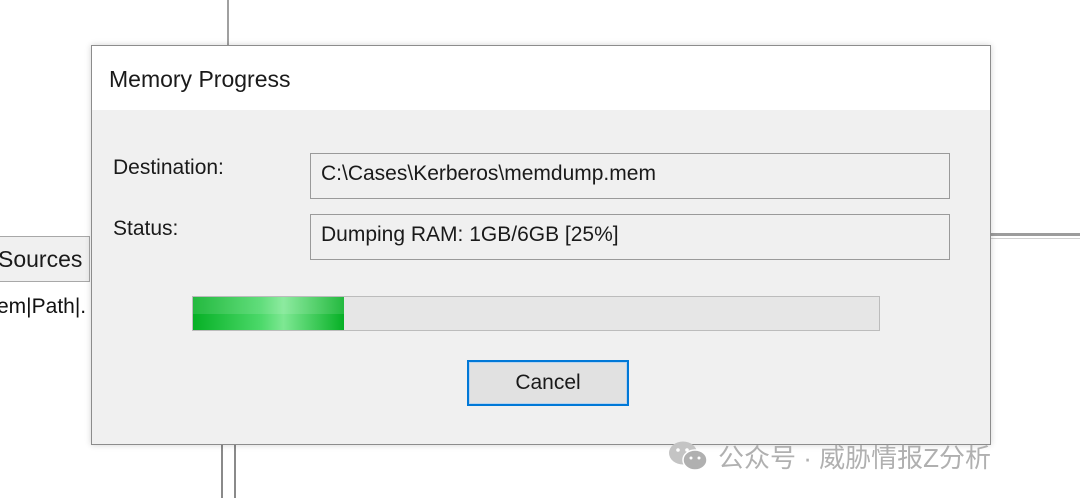  What do you see at coordinates (536, 313) in the screenshot?
I see `progress-bar` at bounding box center [536, 313].